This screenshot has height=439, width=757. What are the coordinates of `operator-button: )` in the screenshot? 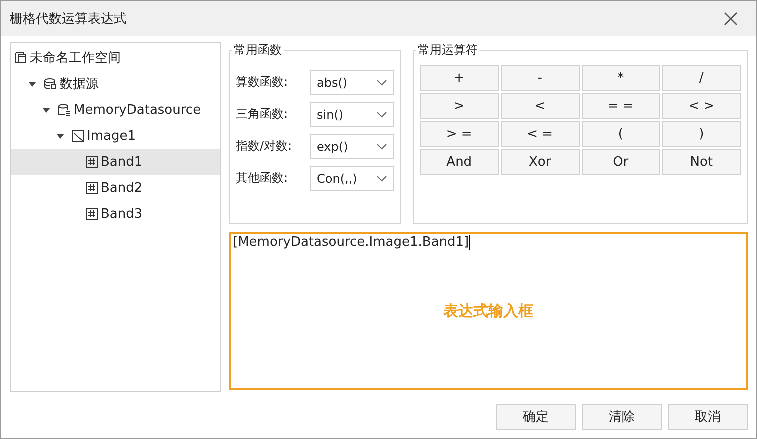 It's located at (701, 134).